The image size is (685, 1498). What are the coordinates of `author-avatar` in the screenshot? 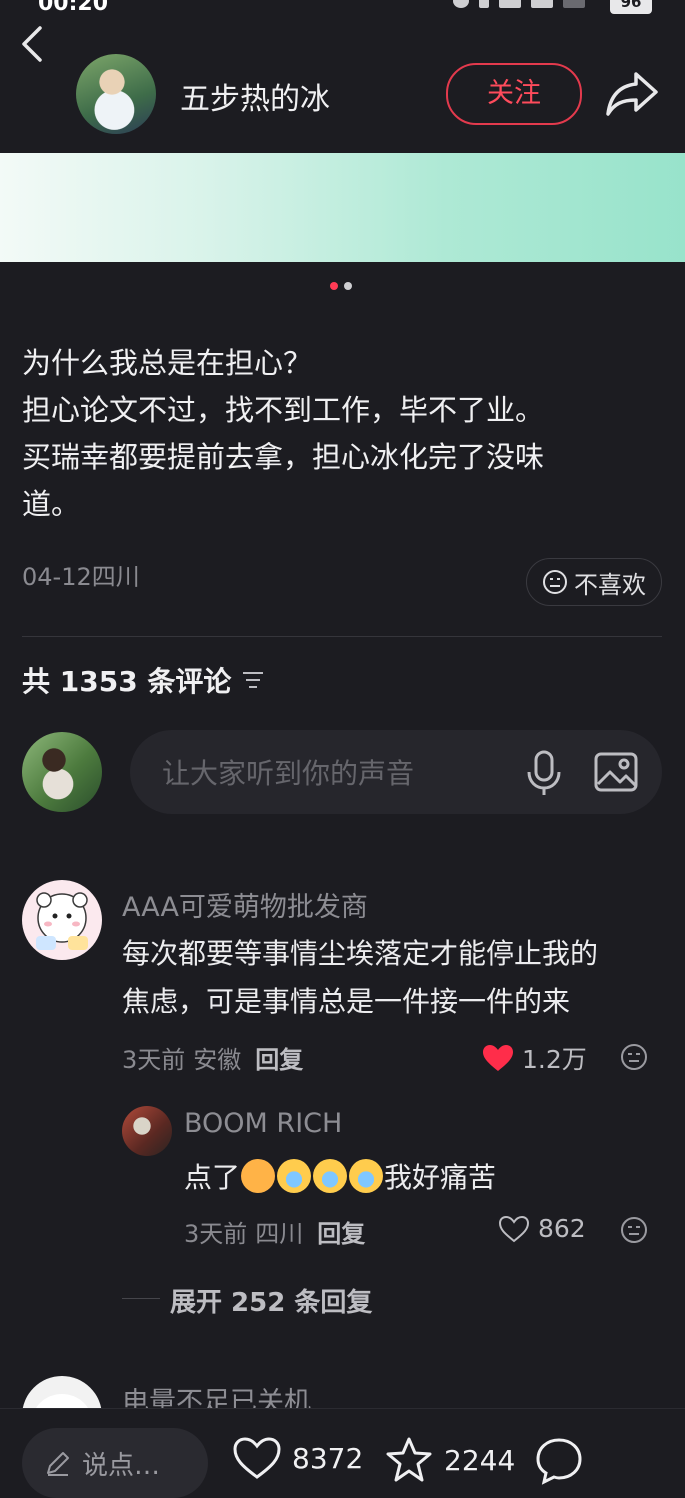 It's located at (116, 94).